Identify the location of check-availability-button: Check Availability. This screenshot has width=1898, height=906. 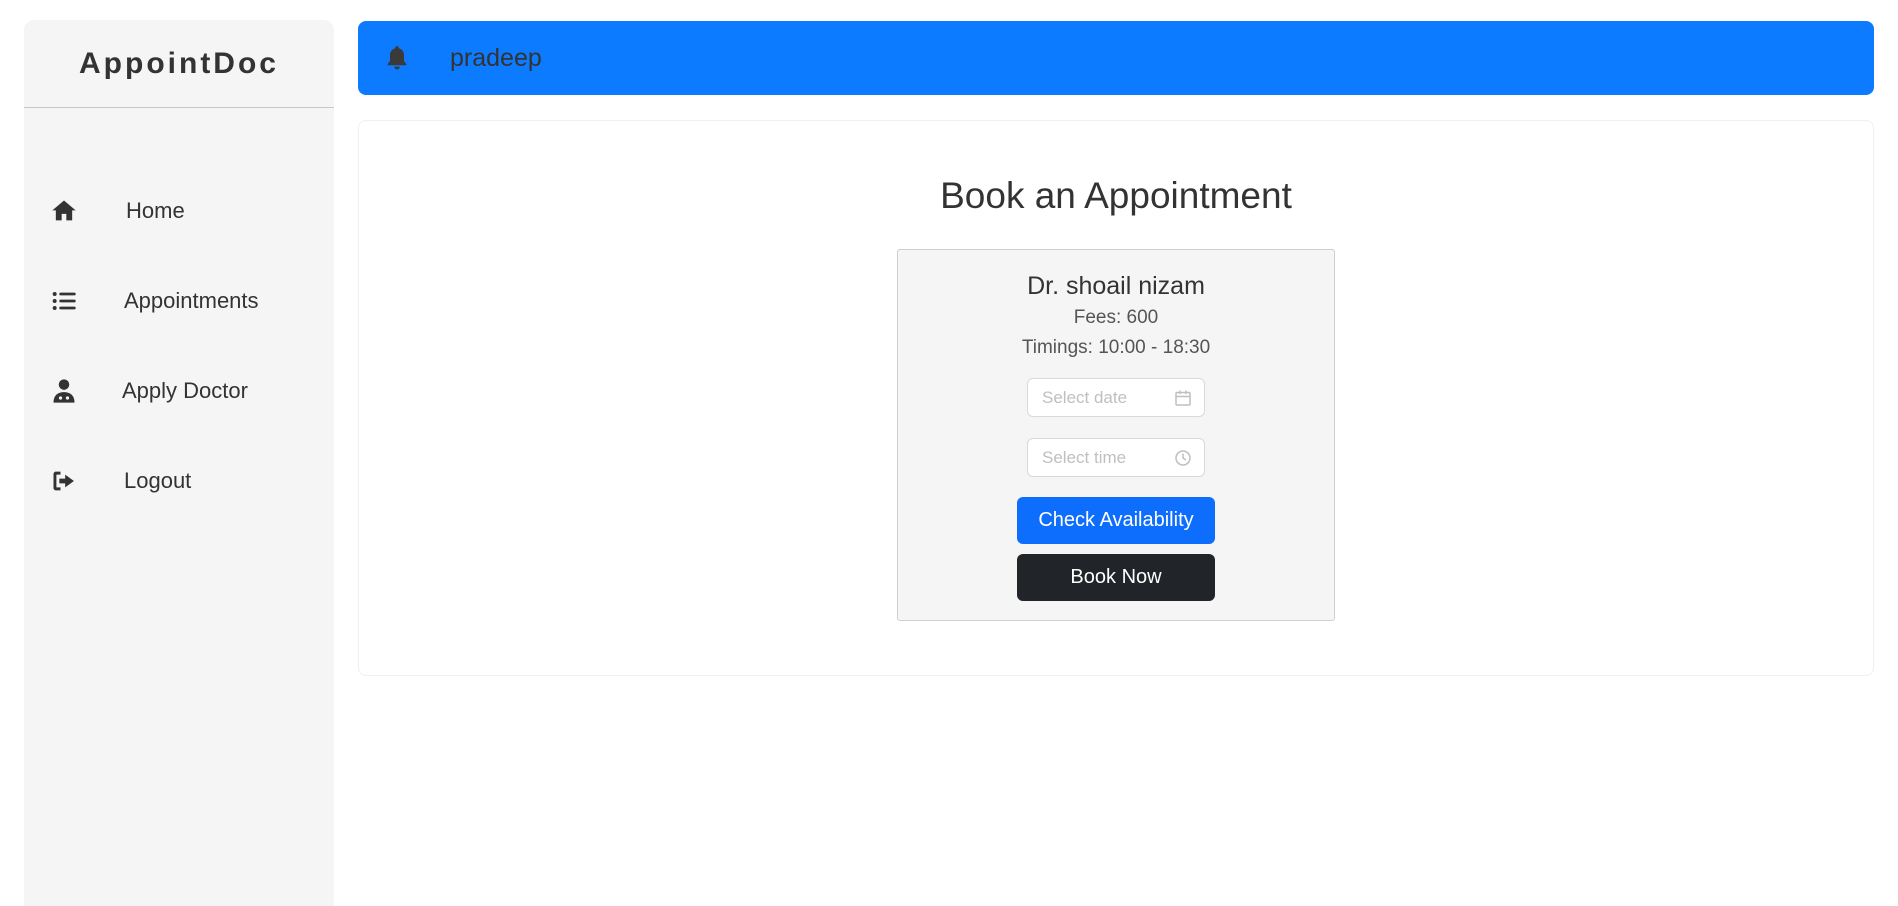
(1116, 520).